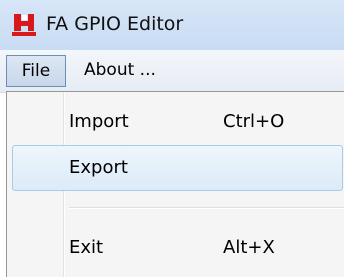 This screenshot has height=277, width=344. Describe the element at coordinates (36, 71) in the screenshot. I see `file-menu: File` at that location.